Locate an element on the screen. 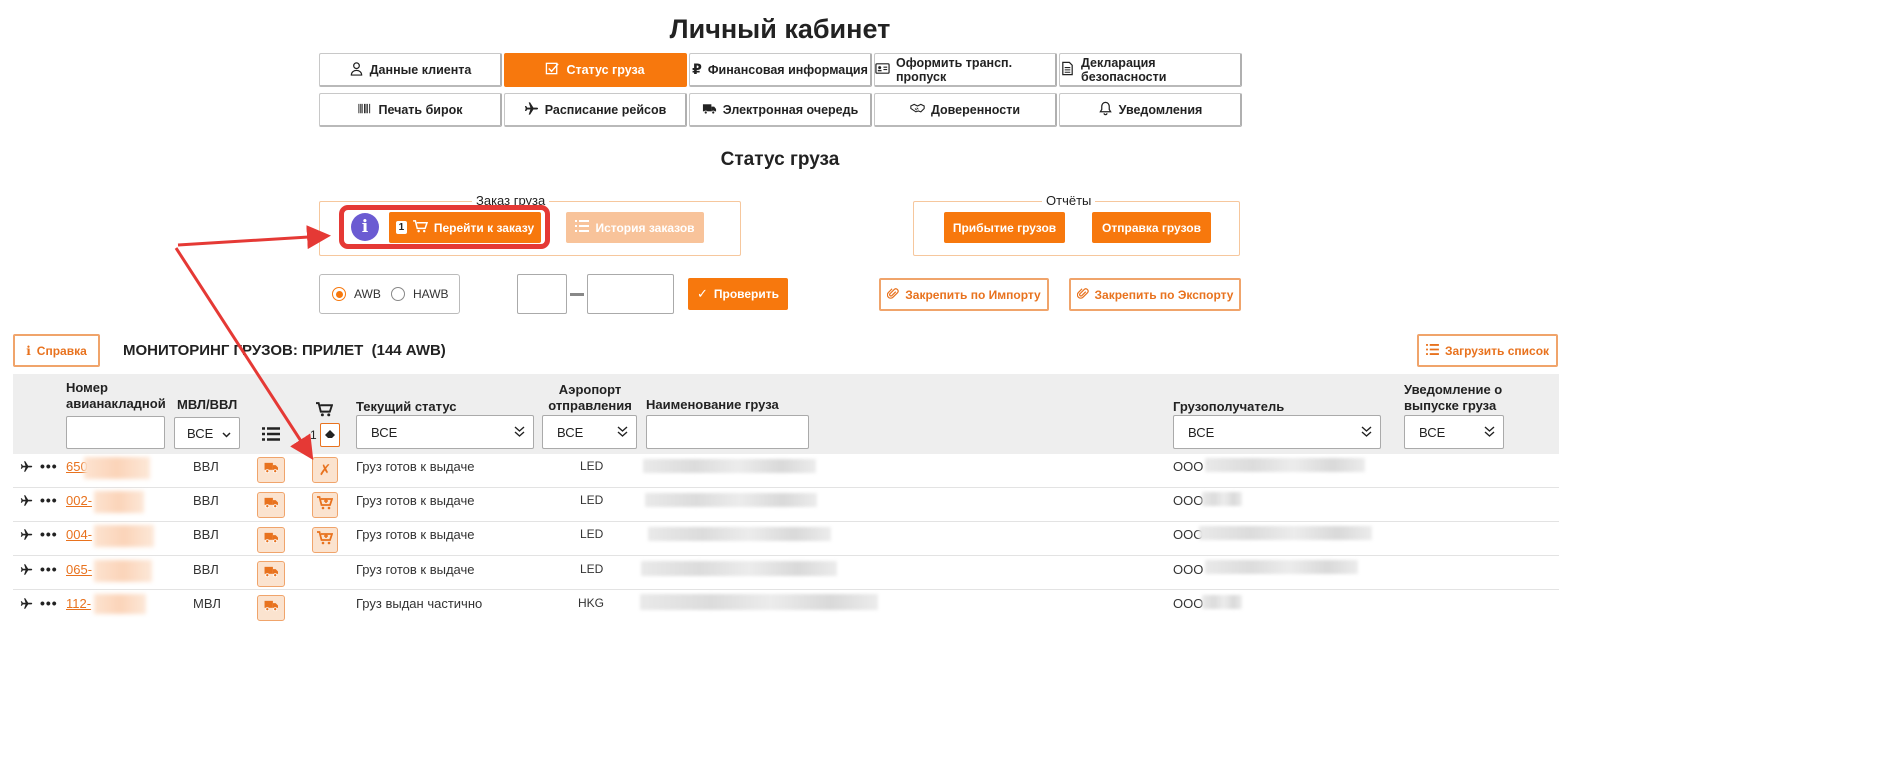  arrow-to-cart is located at coordinates (244, 354).